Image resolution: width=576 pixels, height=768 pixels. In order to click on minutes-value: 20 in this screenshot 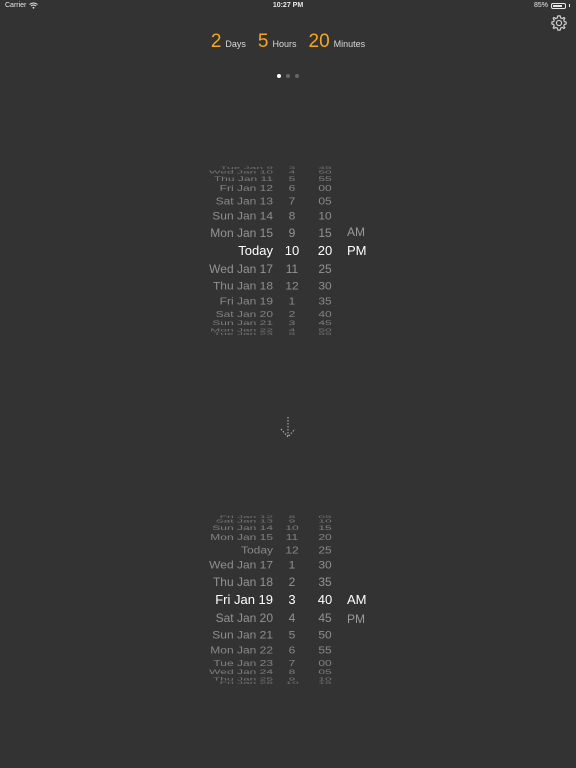, I will do `click(319, 41)`.